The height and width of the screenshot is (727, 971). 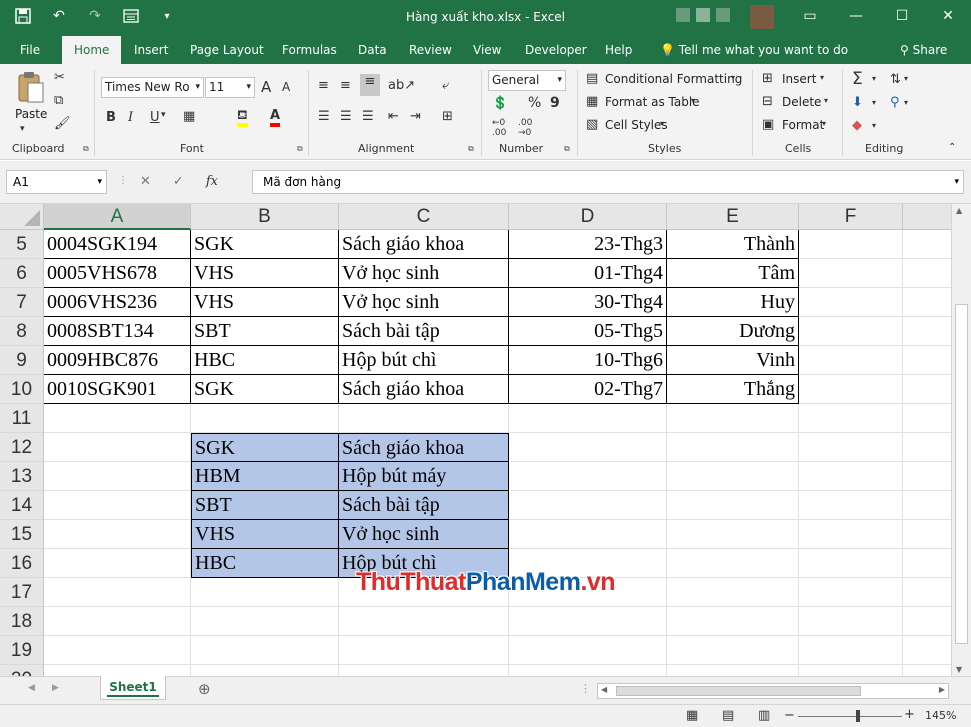 What do you see at coordinates (803, 125) in the screenshot?
I see `format-cells-button: Format` at bounding box center [803, 125].